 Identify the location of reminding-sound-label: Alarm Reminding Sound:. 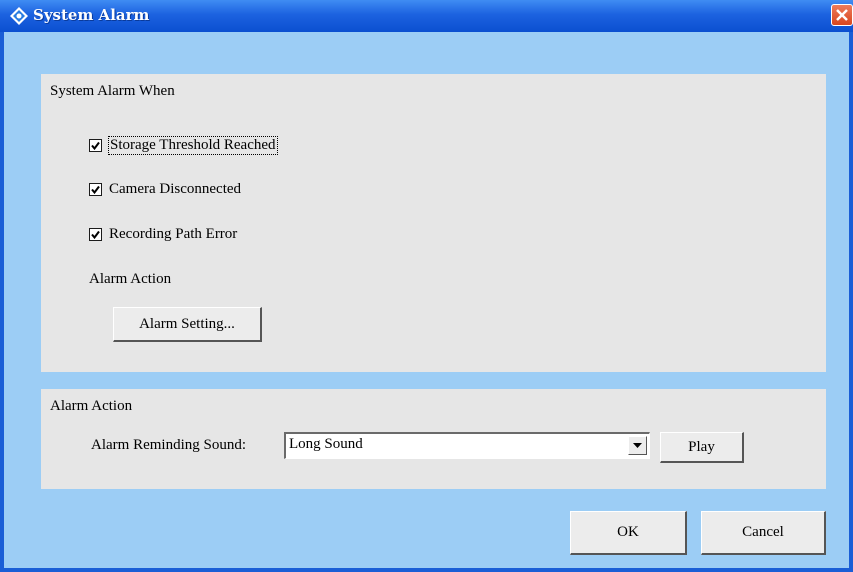
(168, 445).